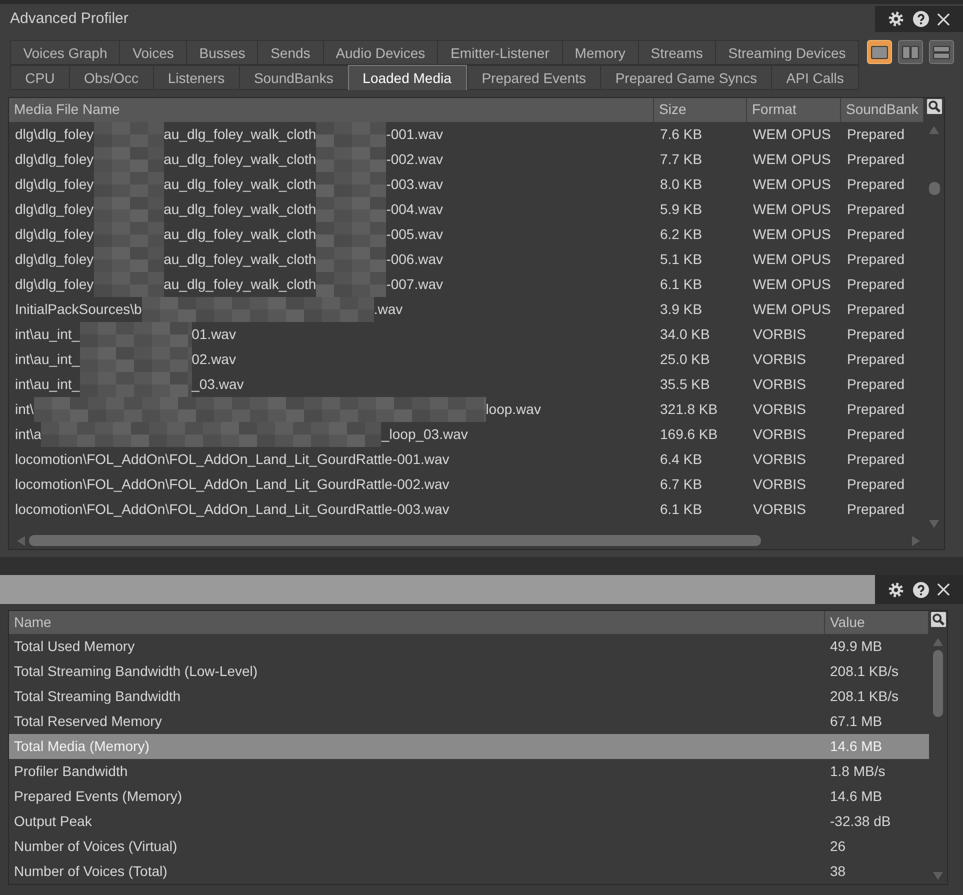 The height and width of the screenshot is (895, 963). What do you see at coordinates (65, 52) in the screenshot?
I see `tab: Voices Graph` at bounding box center [65, 52].